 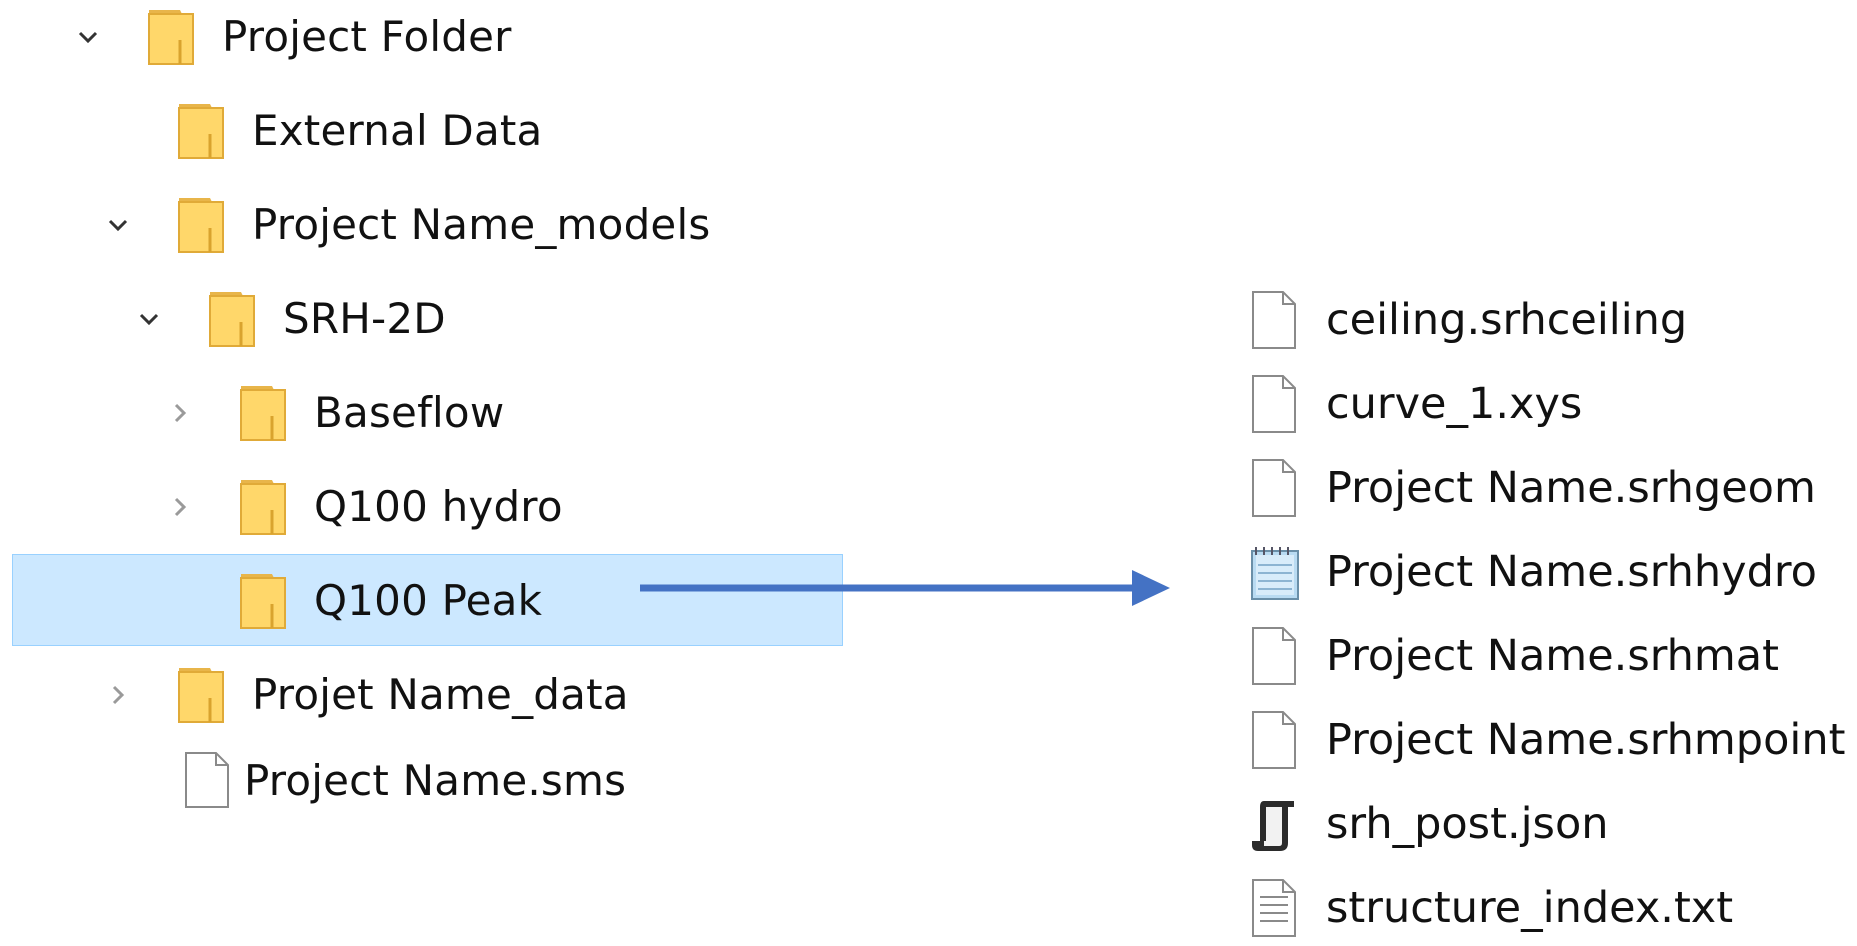 I want to click on file-item-srhgeom: Project Name.srhgeom, so click(x=1550, y=488).